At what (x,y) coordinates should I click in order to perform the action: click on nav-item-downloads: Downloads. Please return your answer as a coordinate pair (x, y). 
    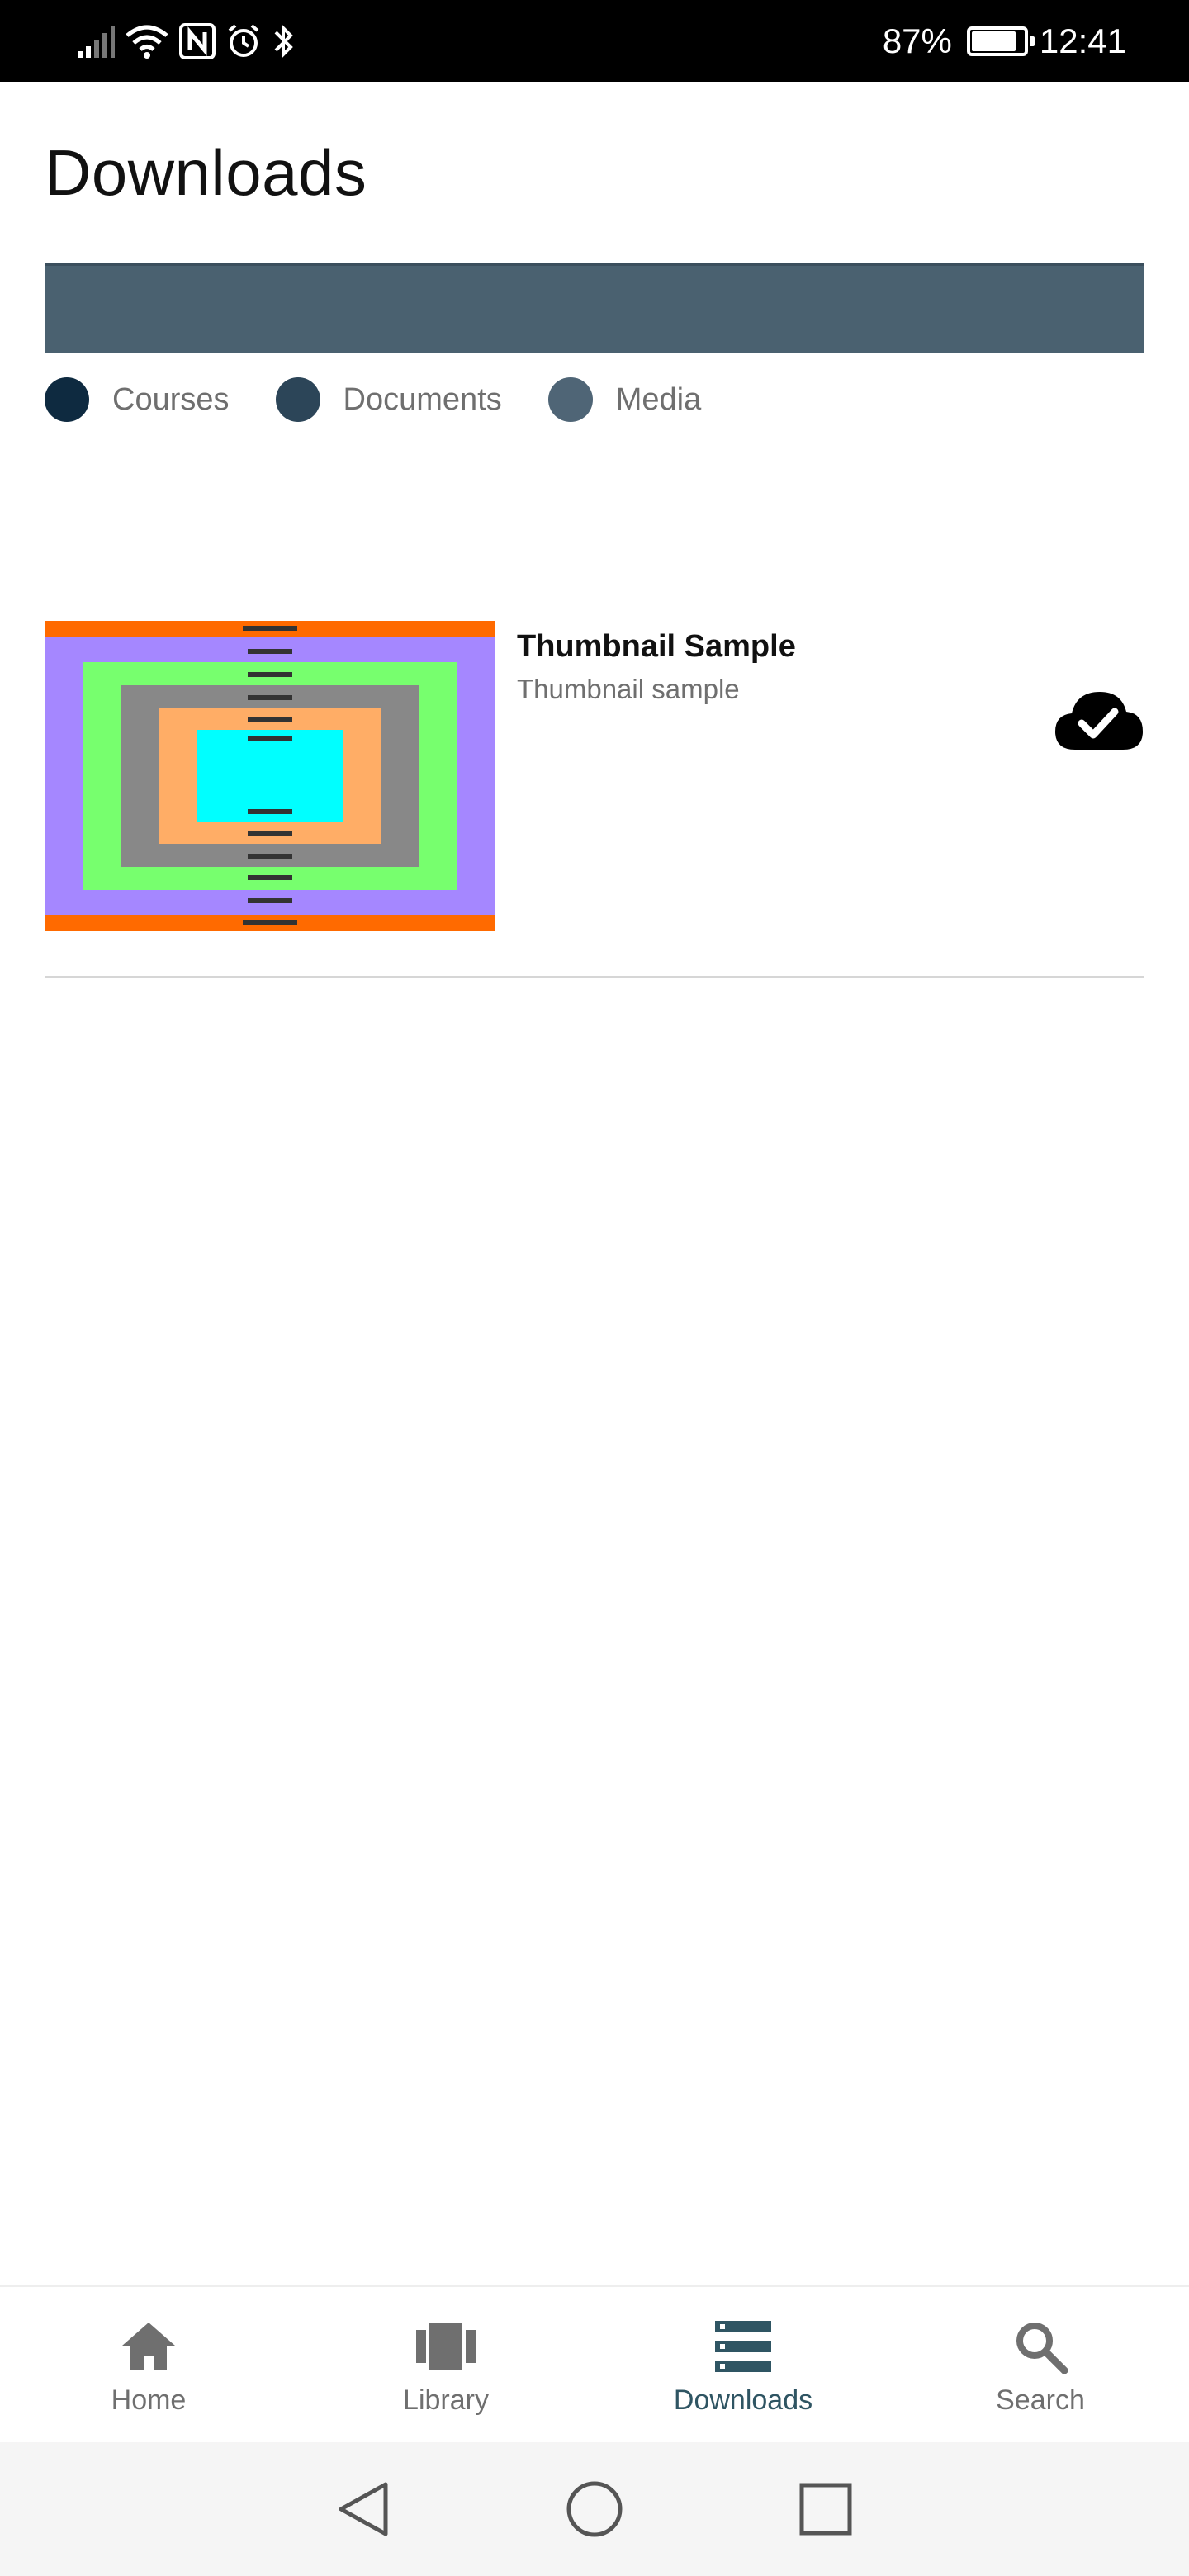
    Looking at the image, I should click on (743, 2364).